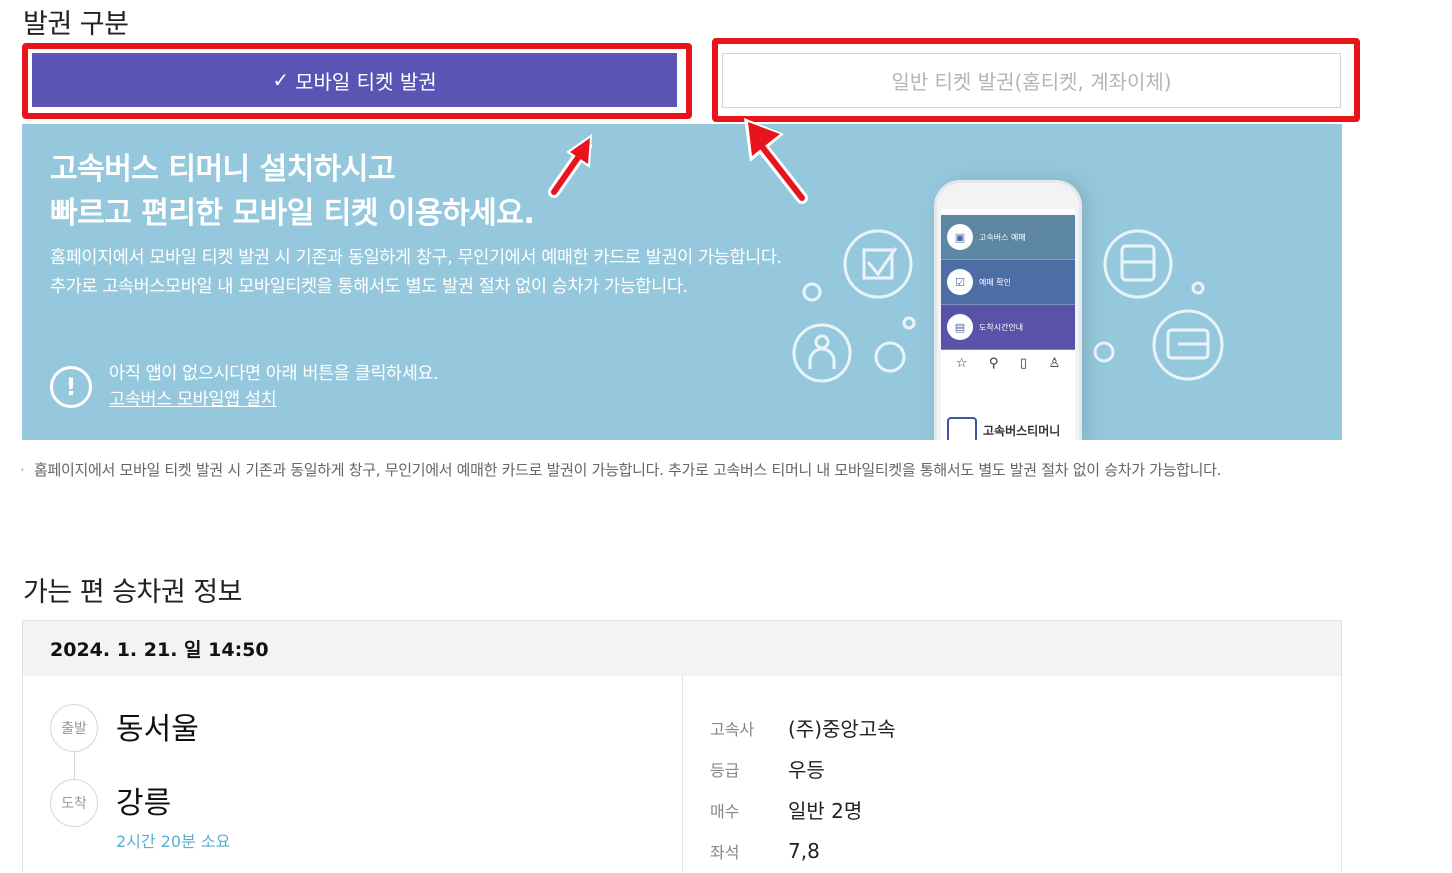 The width and height of the screenshot is (1452, 873). Describe the element at coordinates (76, 24) in the screenshot. I see `issue-type-title: 발권 구분` at that location.